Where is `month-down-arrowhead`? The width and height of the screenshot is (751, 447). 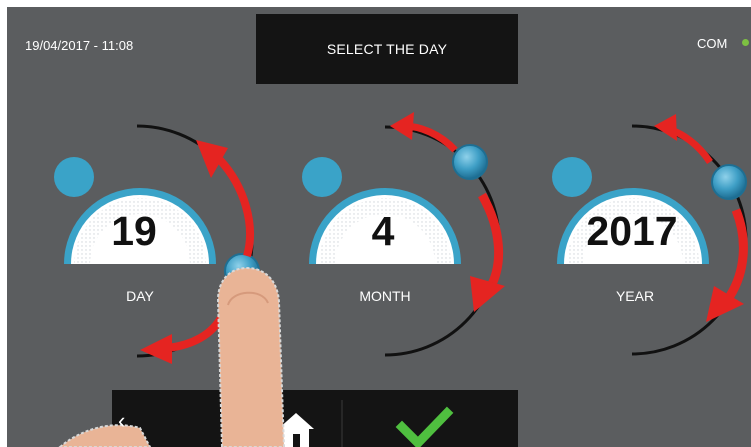
month-down-arrowhead is located at coordinates (487, 294).